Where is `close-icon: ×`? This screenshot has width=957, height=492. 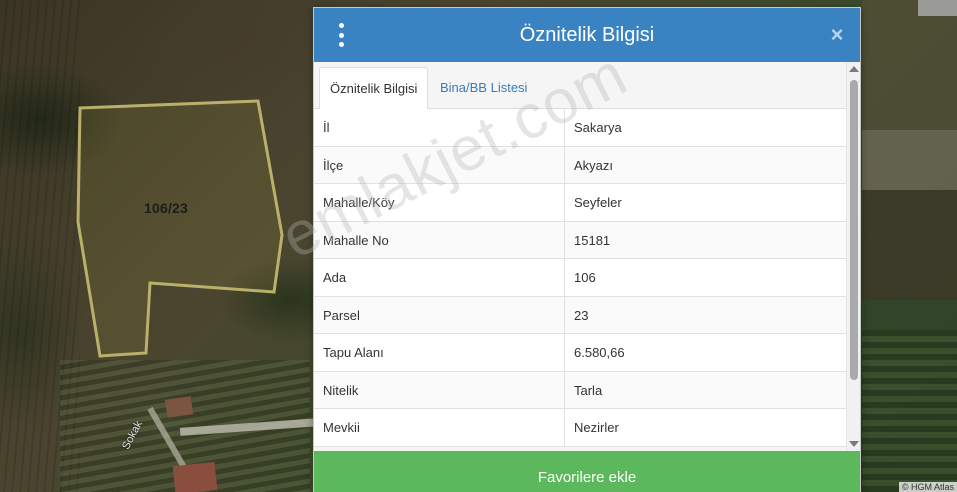 close-icon: × is located at coordinates (837, 35).